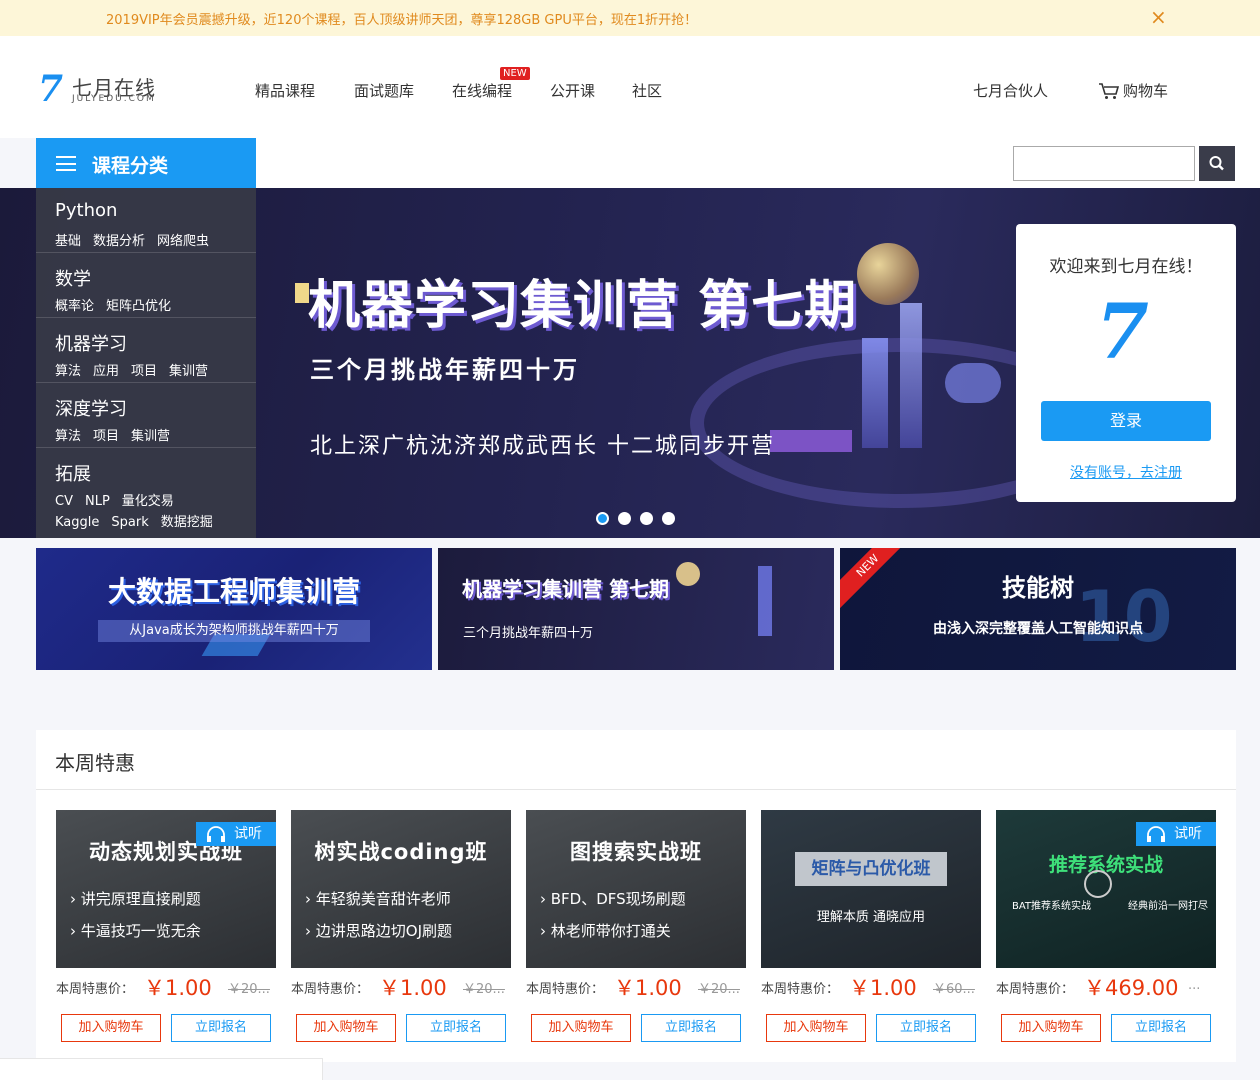 This screenshot has width=1260, height=1080. I want to click on course-thumbnail: 矩阵与凸优化班 理解本质 通晓应用, so click(871, 889).